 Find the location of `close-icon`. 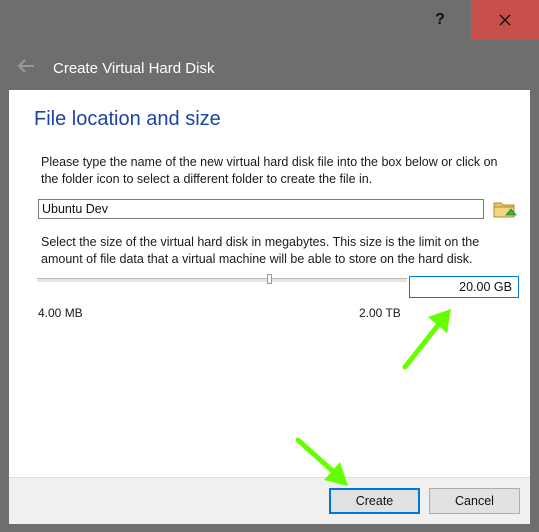

close-icon is located at coordinates (505, 20).